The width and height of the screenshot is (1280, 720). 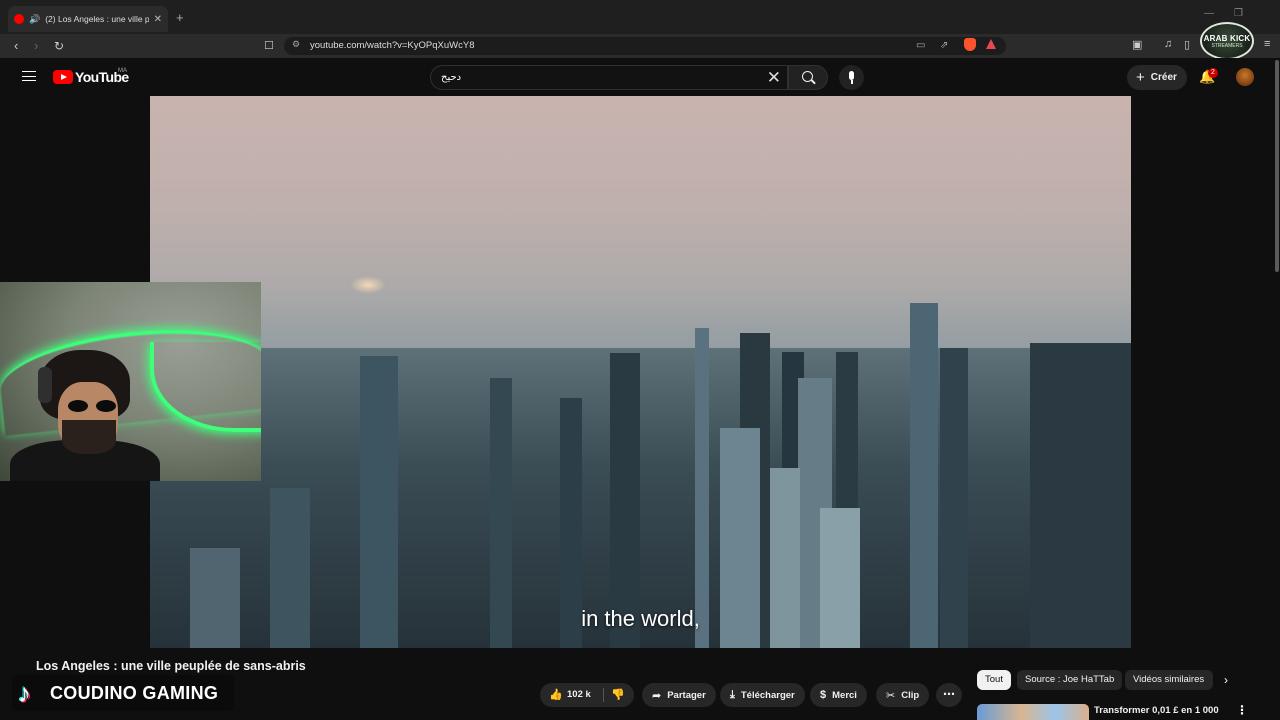 I want to click on new-tab-icon: +, so click(x=180, y=17).